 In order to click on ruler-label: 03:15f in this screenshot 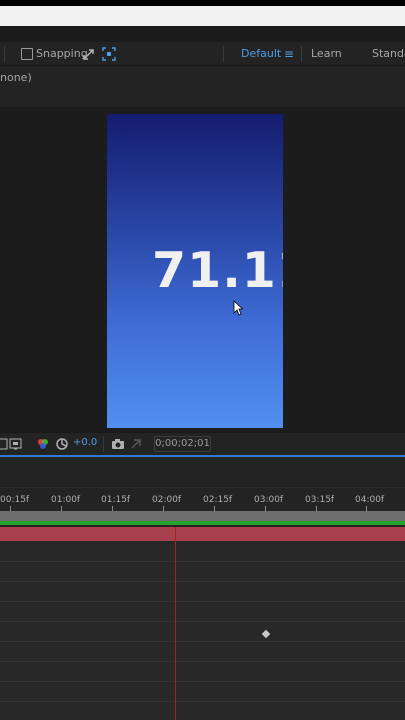, I will do `click(320, 500)`.